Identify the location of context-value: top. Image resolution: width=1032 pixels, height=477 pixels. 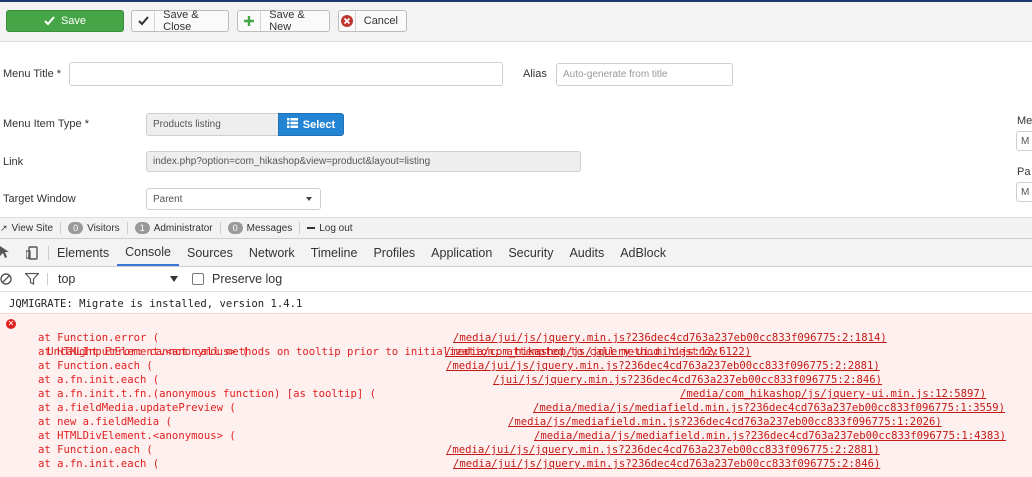
(67, 279).